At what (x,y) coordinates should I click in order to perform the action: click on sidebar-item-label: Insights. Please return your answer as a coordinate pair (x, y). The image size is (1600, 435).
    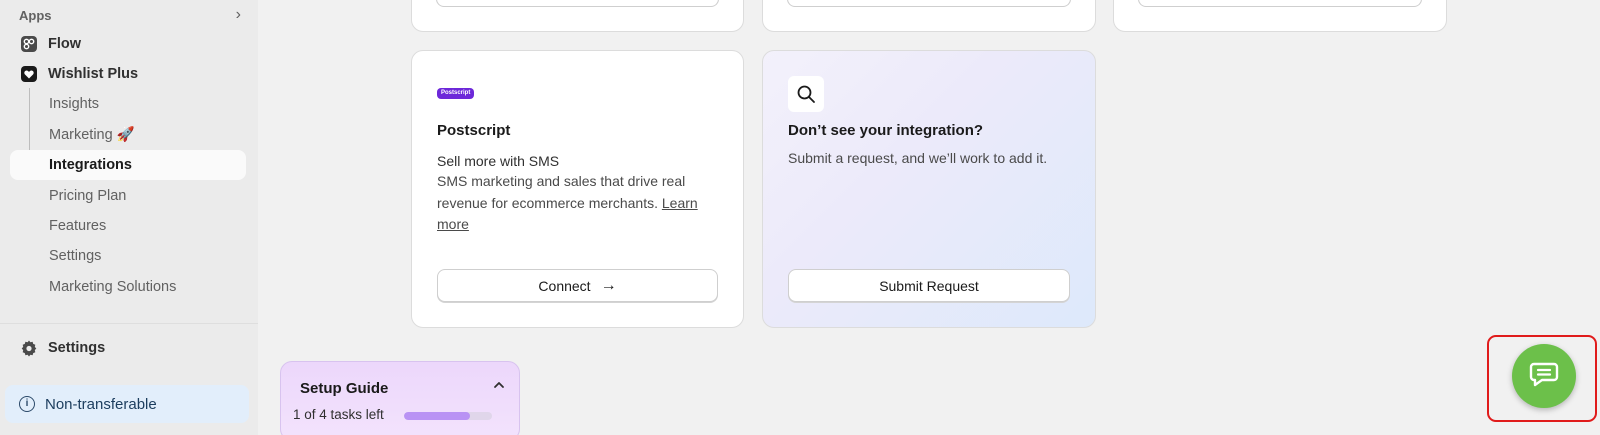
    Looking at the image, I should click on (74, 104).